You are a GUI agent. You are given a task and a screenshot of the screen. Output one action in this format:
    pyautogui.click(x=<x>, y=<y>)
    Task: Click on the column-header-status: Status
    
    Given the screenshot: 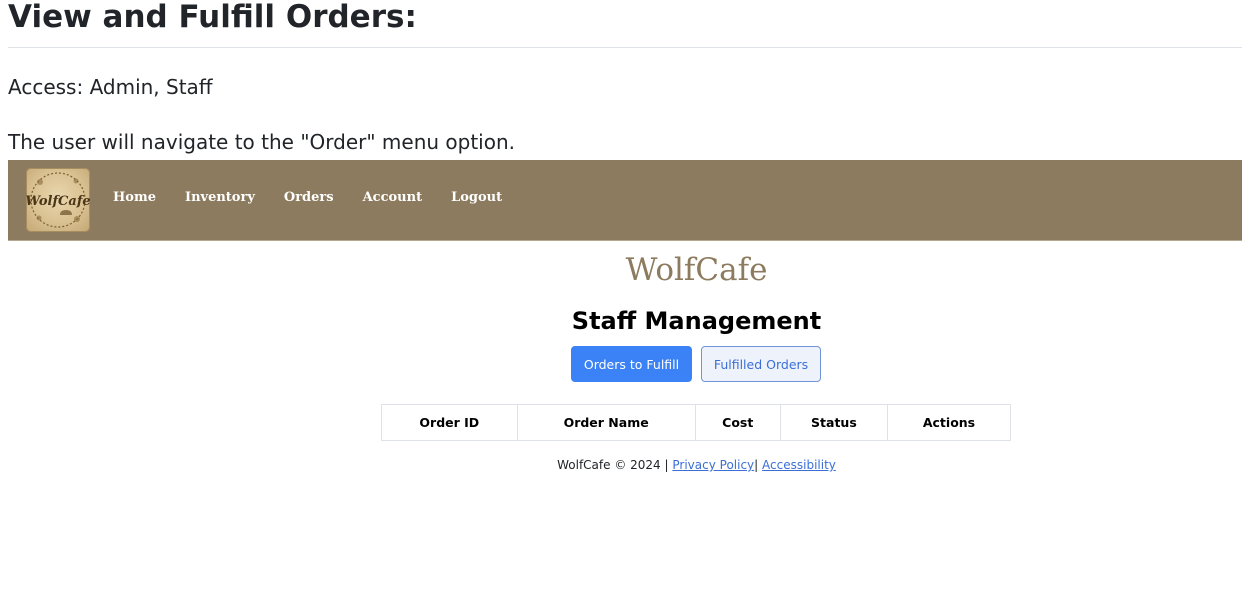 What is the action you would take?
    pyautogui.click(x=833, y=422)
    